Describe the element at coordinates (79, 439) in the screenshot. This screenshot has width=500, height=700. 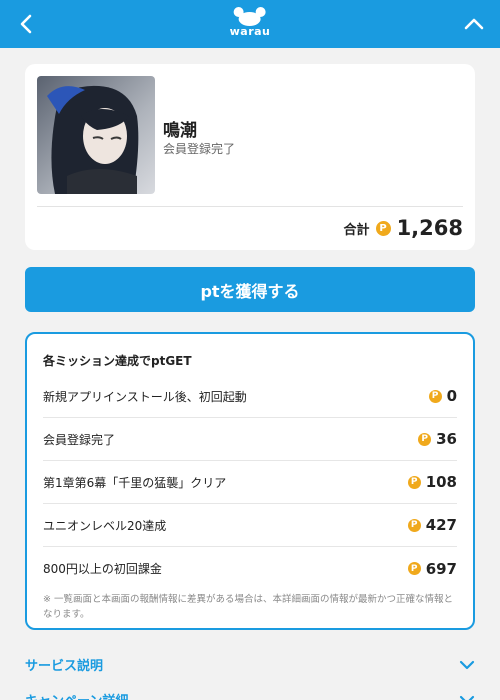
I see `mission-label: 会員登録完了` at that location.